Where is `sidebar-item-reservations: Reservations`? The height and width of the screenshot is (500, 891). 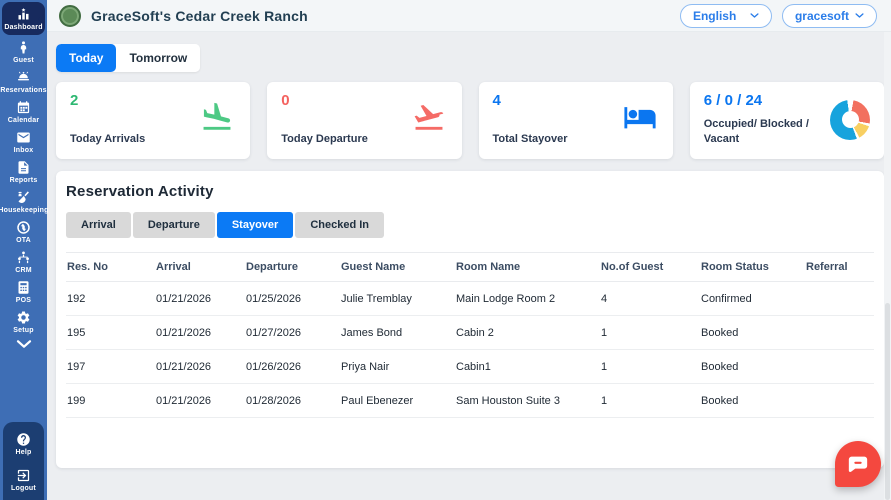 sidebar-item-reservations: Reservations is located at coordinates (23, 82).